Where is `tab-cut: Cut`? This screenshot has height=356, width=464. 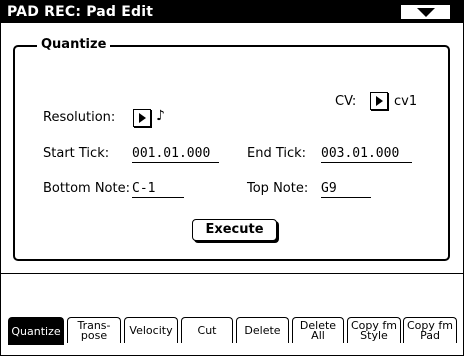
tab-cut: Cut is located at coordinates (207, 330).